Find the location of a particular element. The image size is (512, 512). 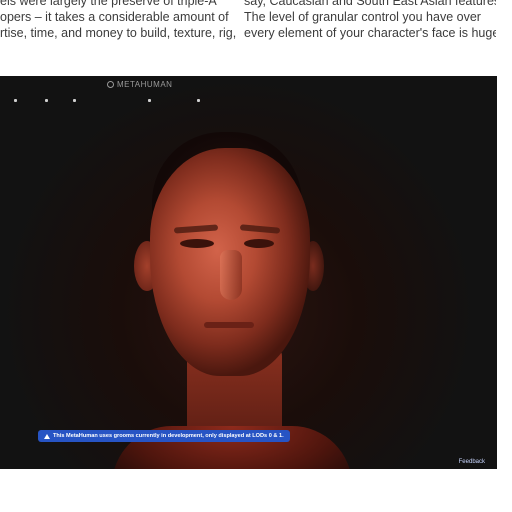

character-mouth is located at coordinates (229, 325).